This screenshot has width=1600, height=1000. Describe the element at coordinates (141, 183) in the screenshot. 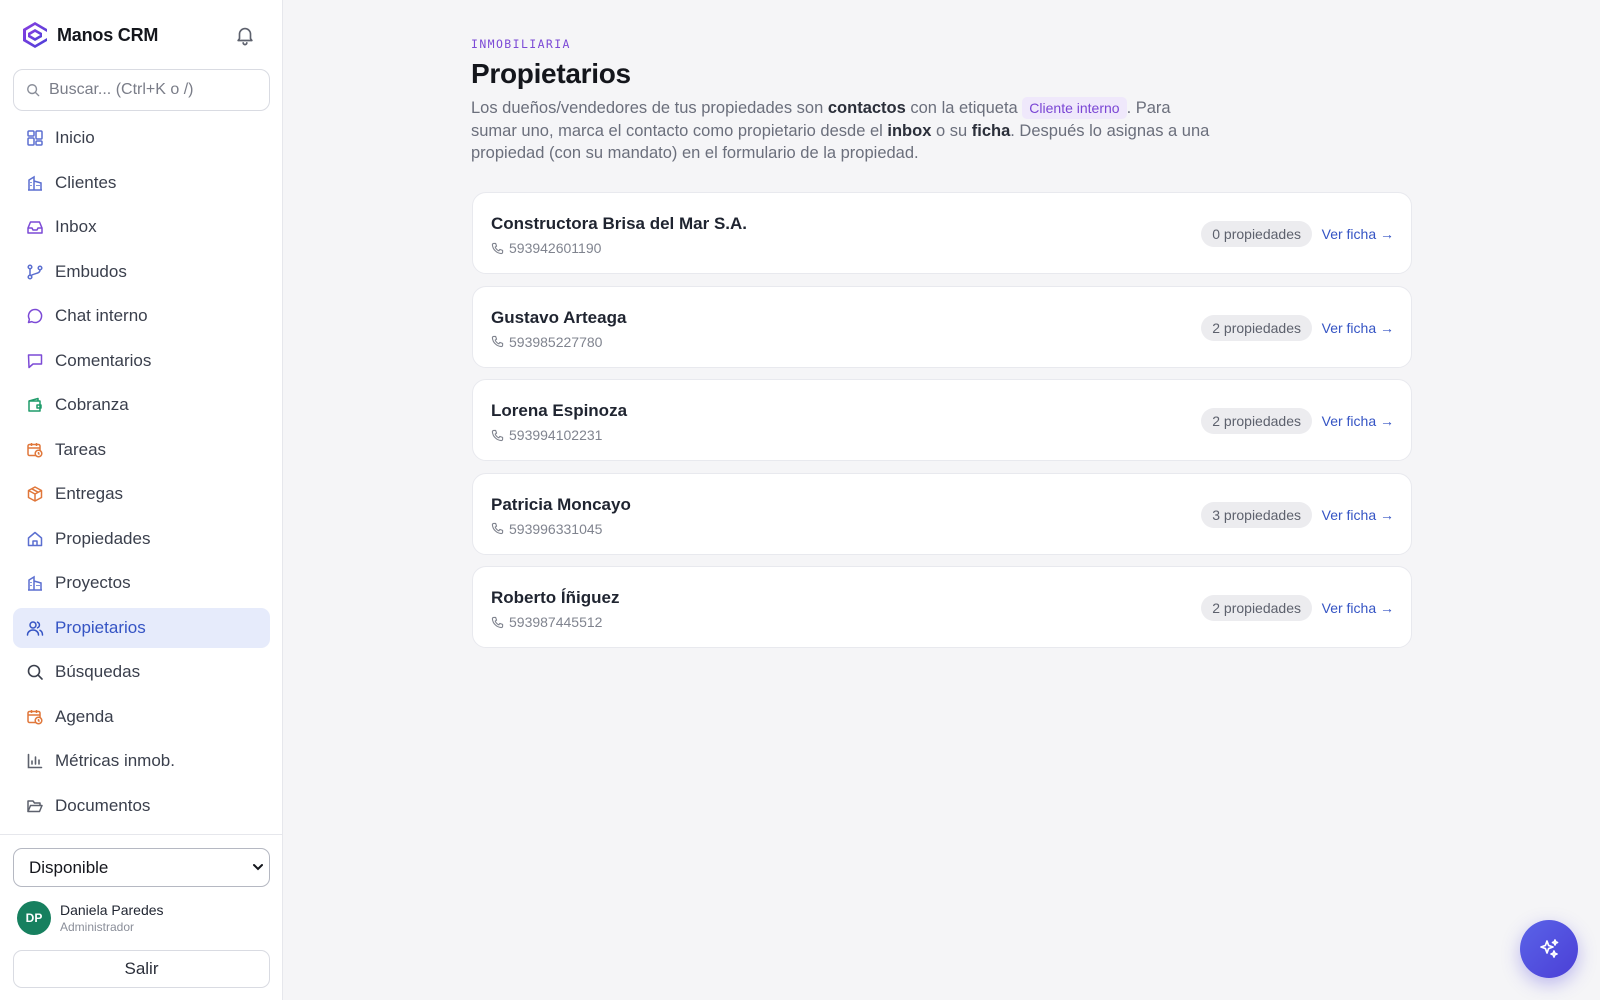

I see `sidebar-item-clientes: Clientes` at that location.